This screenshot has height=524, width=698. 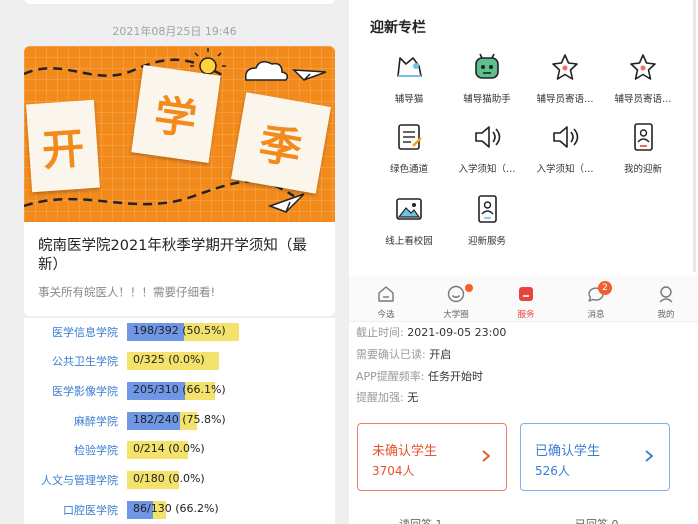 I want to click on progress-row: 医学影像学院 205/310 (66.1%), so click(x=174, y=391).